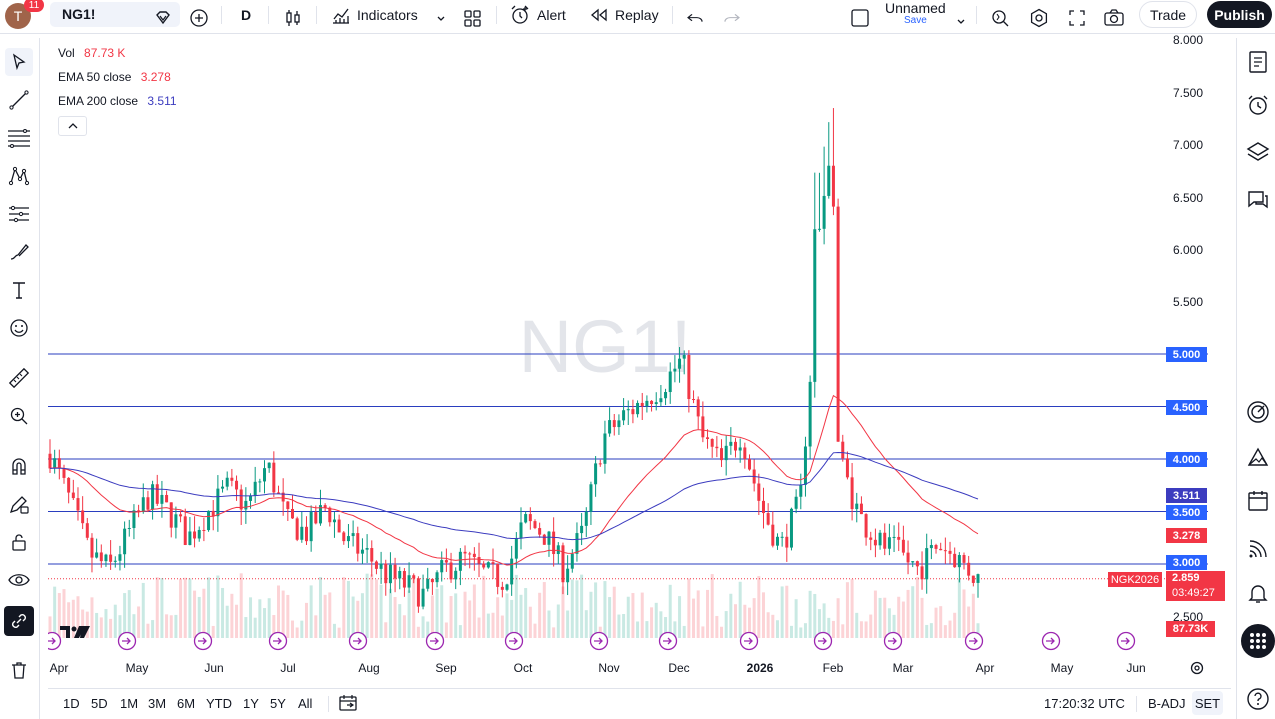  Describe the element at coordinates (348, 704) in the screenshot. I see `date-range-icon` at that location.